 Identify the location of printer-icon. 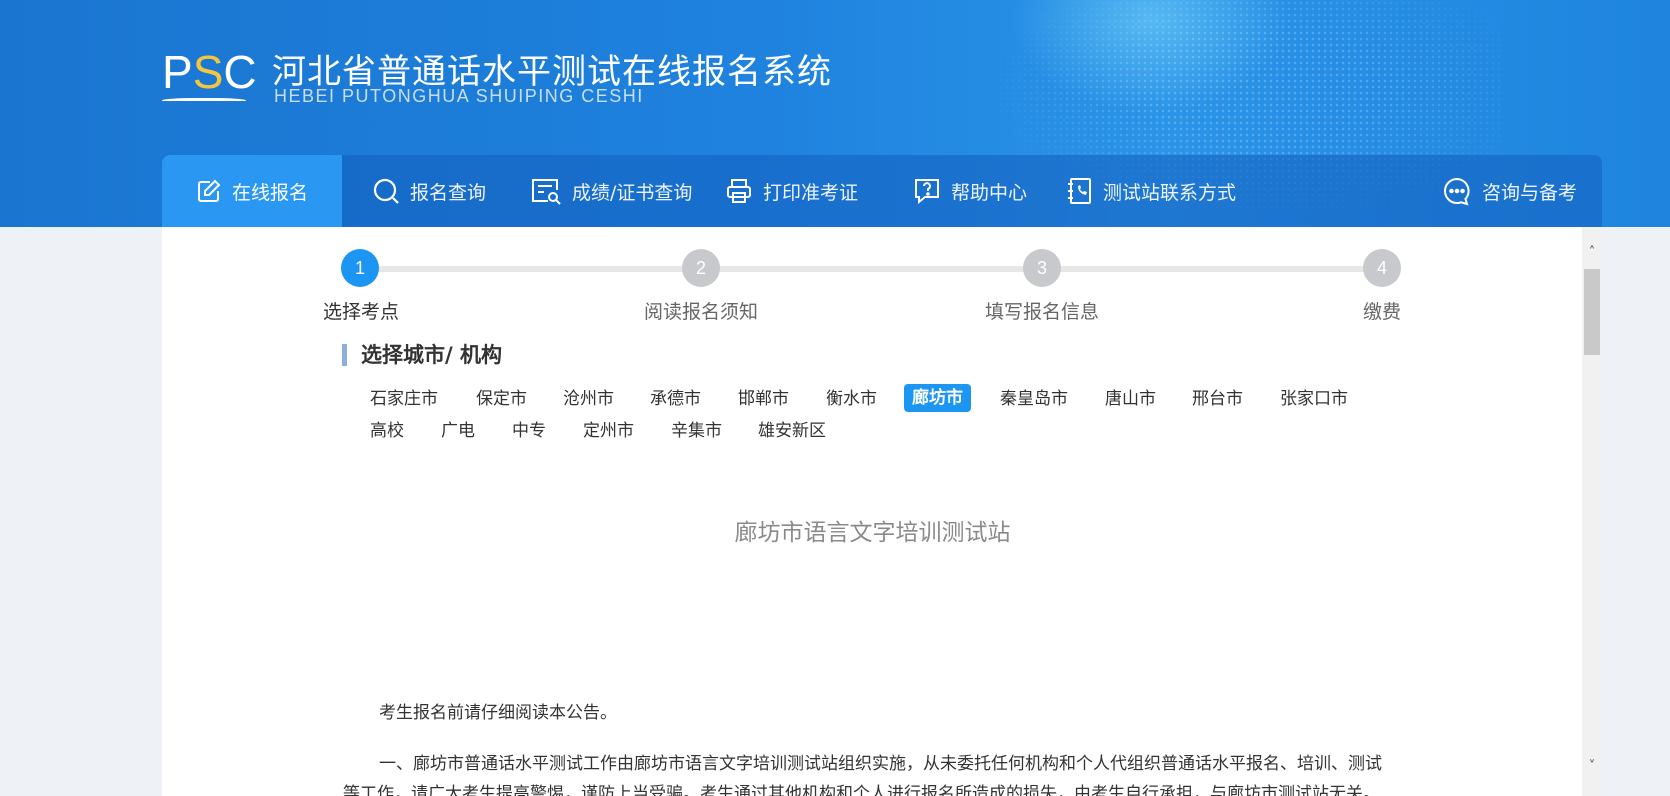
(739, 191).